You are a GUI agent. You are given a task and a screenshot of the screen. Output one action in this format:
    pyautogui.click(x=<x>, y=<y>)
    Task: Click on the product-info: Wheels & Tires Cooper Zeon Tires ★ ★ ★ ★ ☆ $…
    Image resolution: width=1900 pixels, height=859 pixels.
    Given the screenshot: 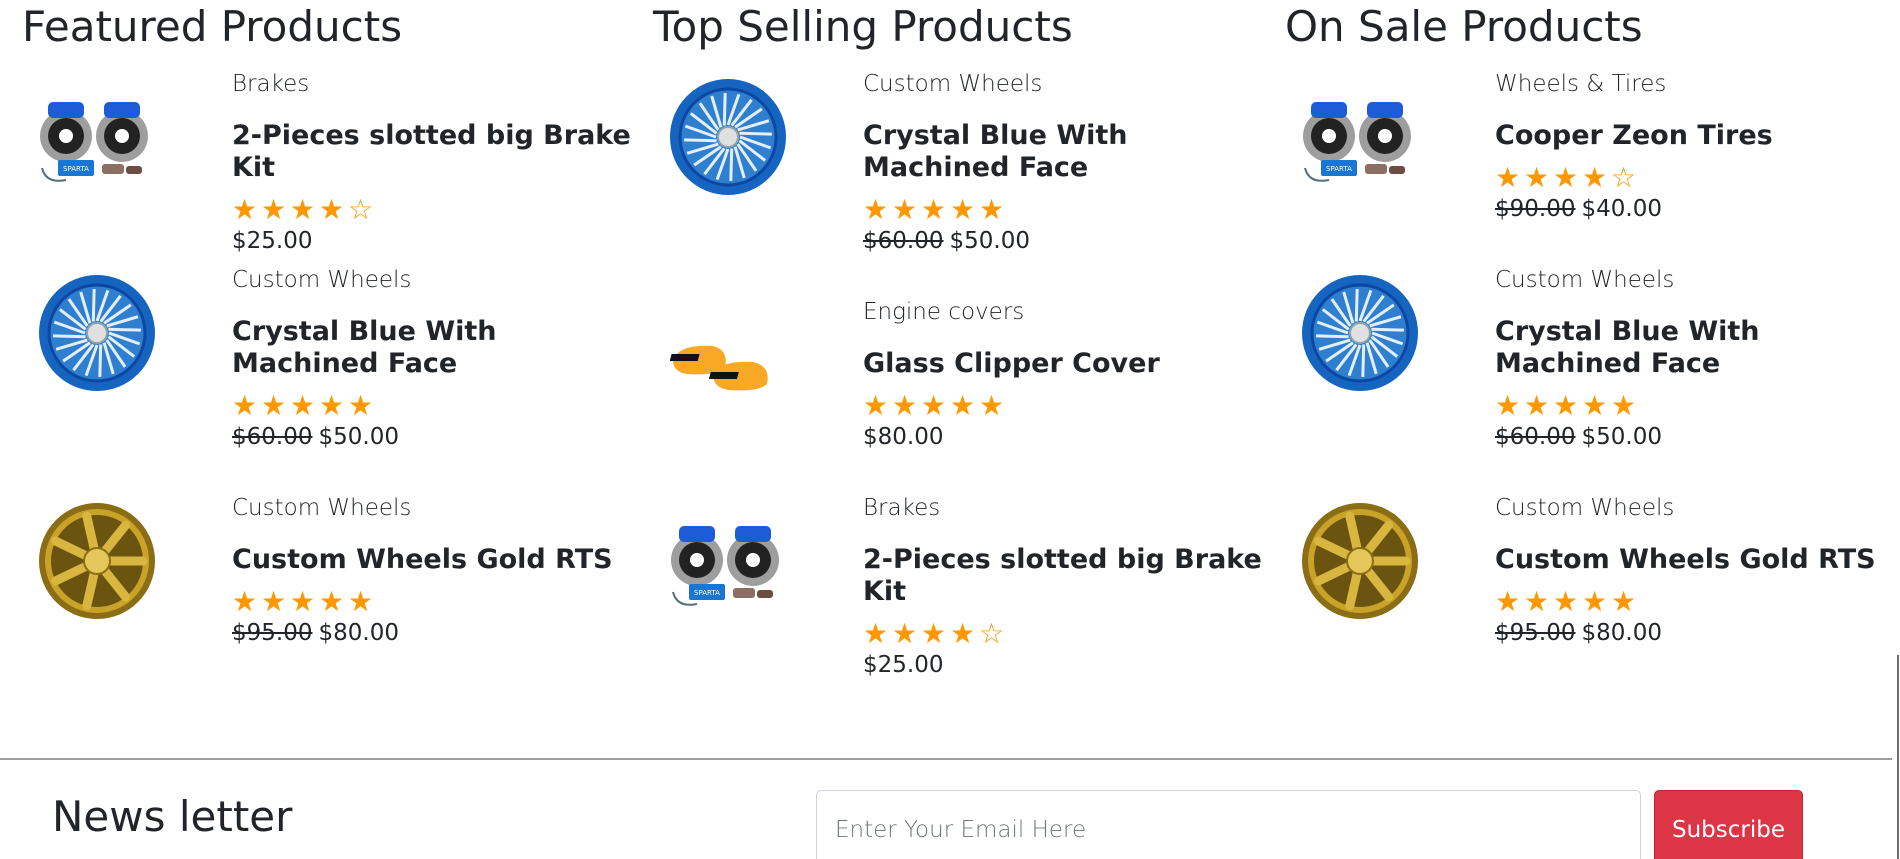 What is the action you would take?
    pyautogui.click(x=1697, y=146)
    